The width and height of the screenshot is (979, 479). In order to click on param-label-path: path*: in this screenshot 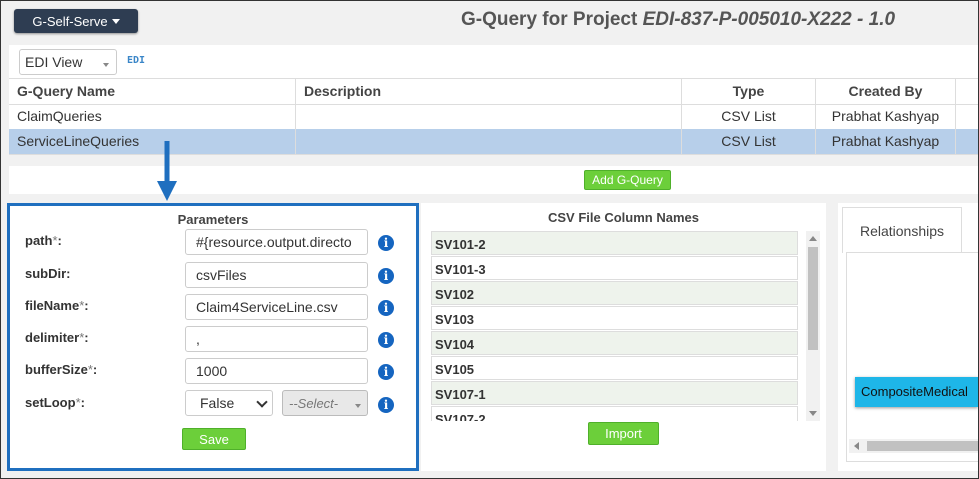, I will do `click(43, 240)`.